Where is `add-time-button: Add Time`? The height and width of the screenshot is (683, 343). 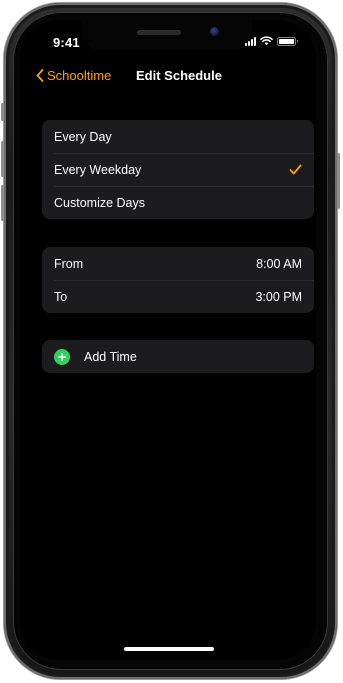
add-time-button: Add Time is located at coordinates (178, 356).